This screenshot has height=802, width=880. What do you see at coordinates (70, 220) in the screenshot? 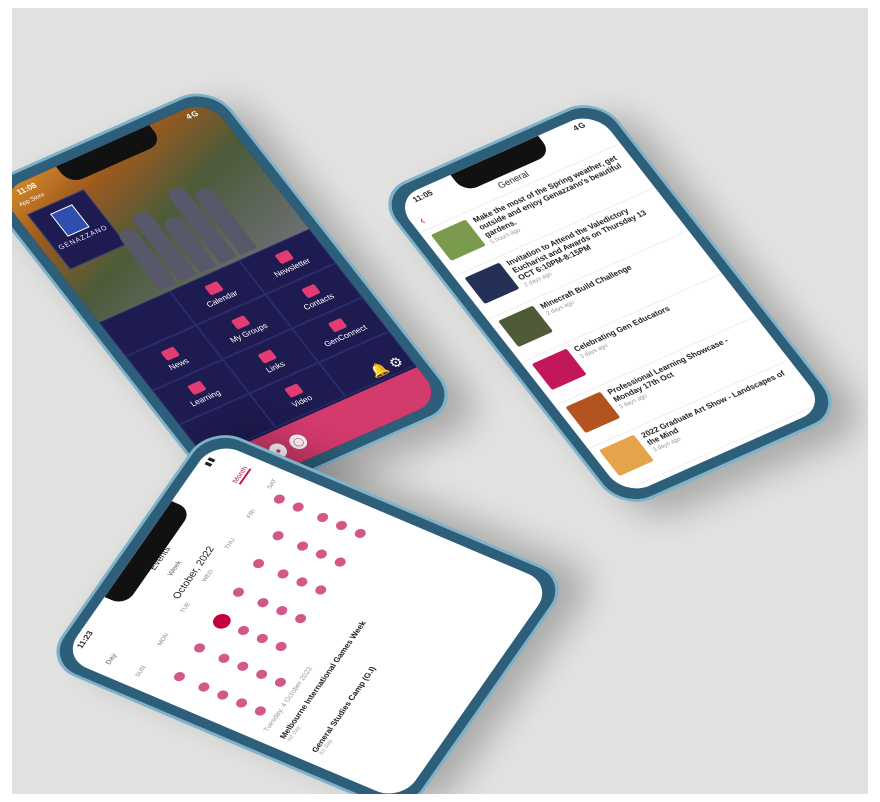
I see `crest-icon` at bounding box center [70, 220].